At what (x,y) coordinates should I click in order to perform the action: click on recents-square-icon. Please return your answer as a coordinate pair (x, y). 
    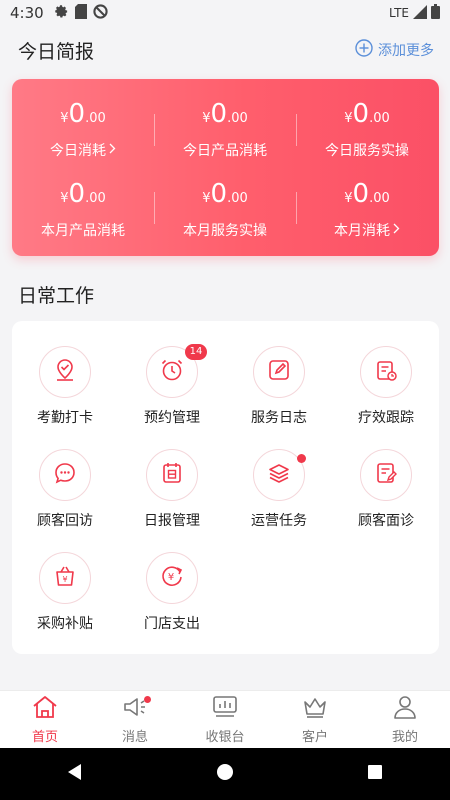
    Looking at the image, I should click on (375, 774).